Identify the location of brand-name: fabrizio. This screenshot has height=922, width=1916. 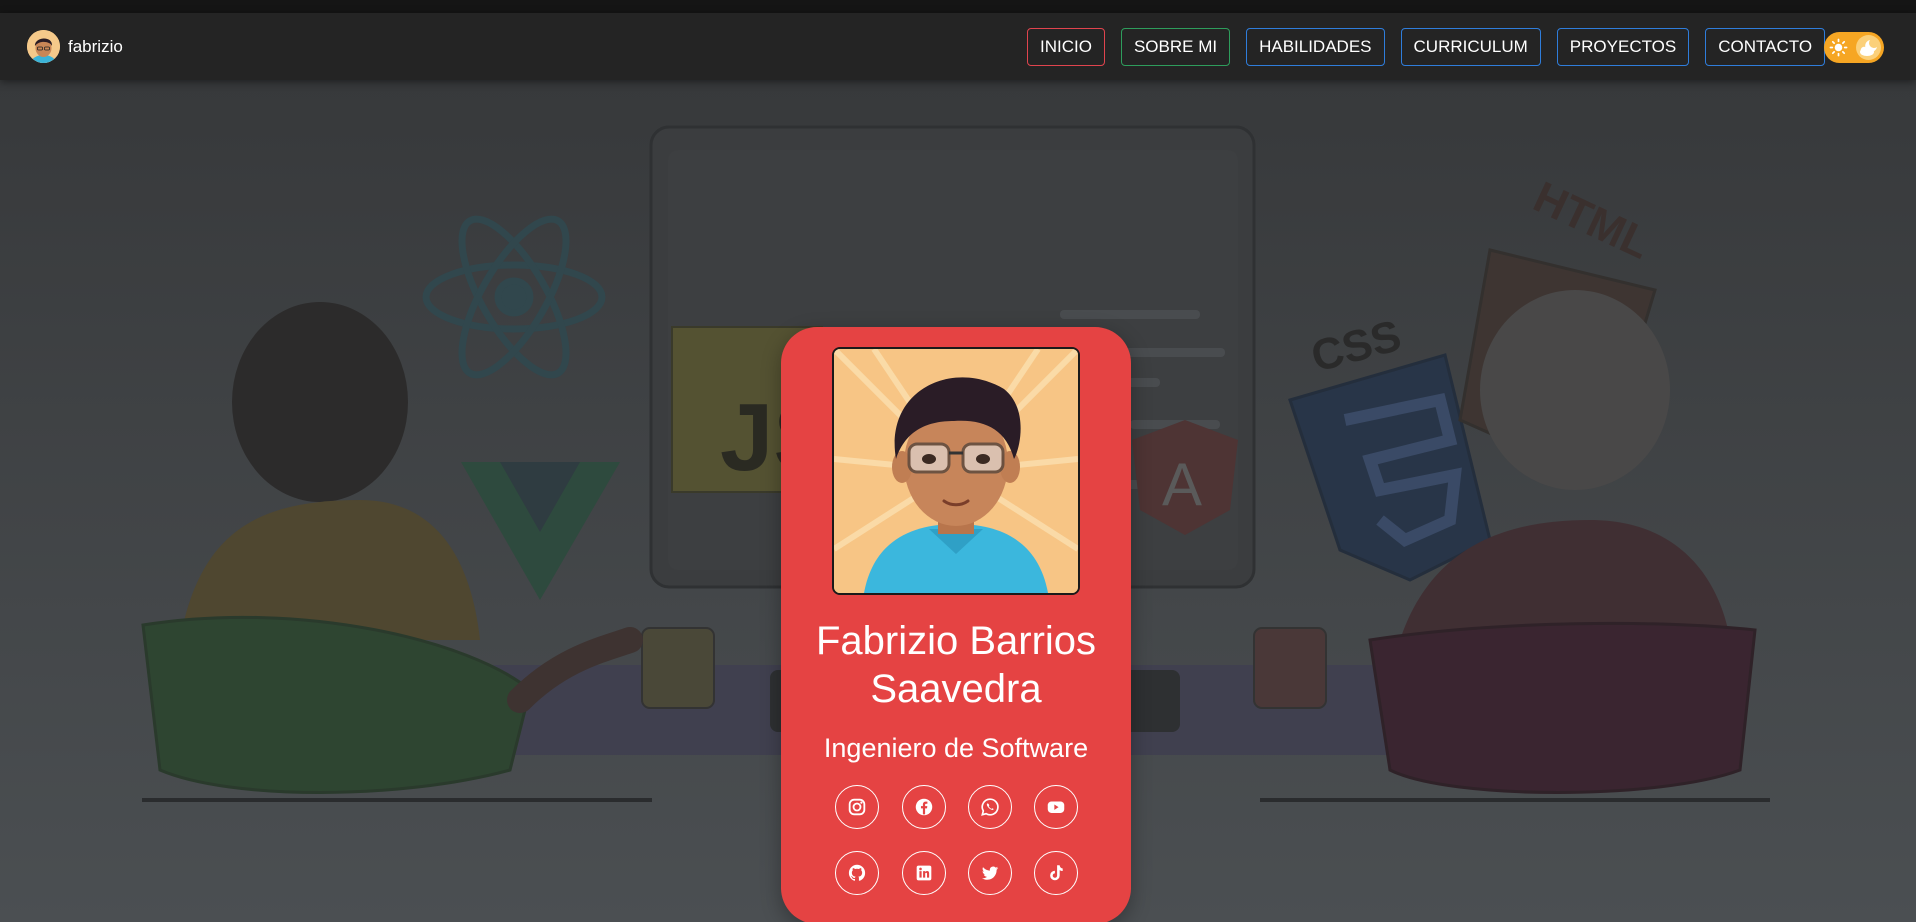
(95, 46).